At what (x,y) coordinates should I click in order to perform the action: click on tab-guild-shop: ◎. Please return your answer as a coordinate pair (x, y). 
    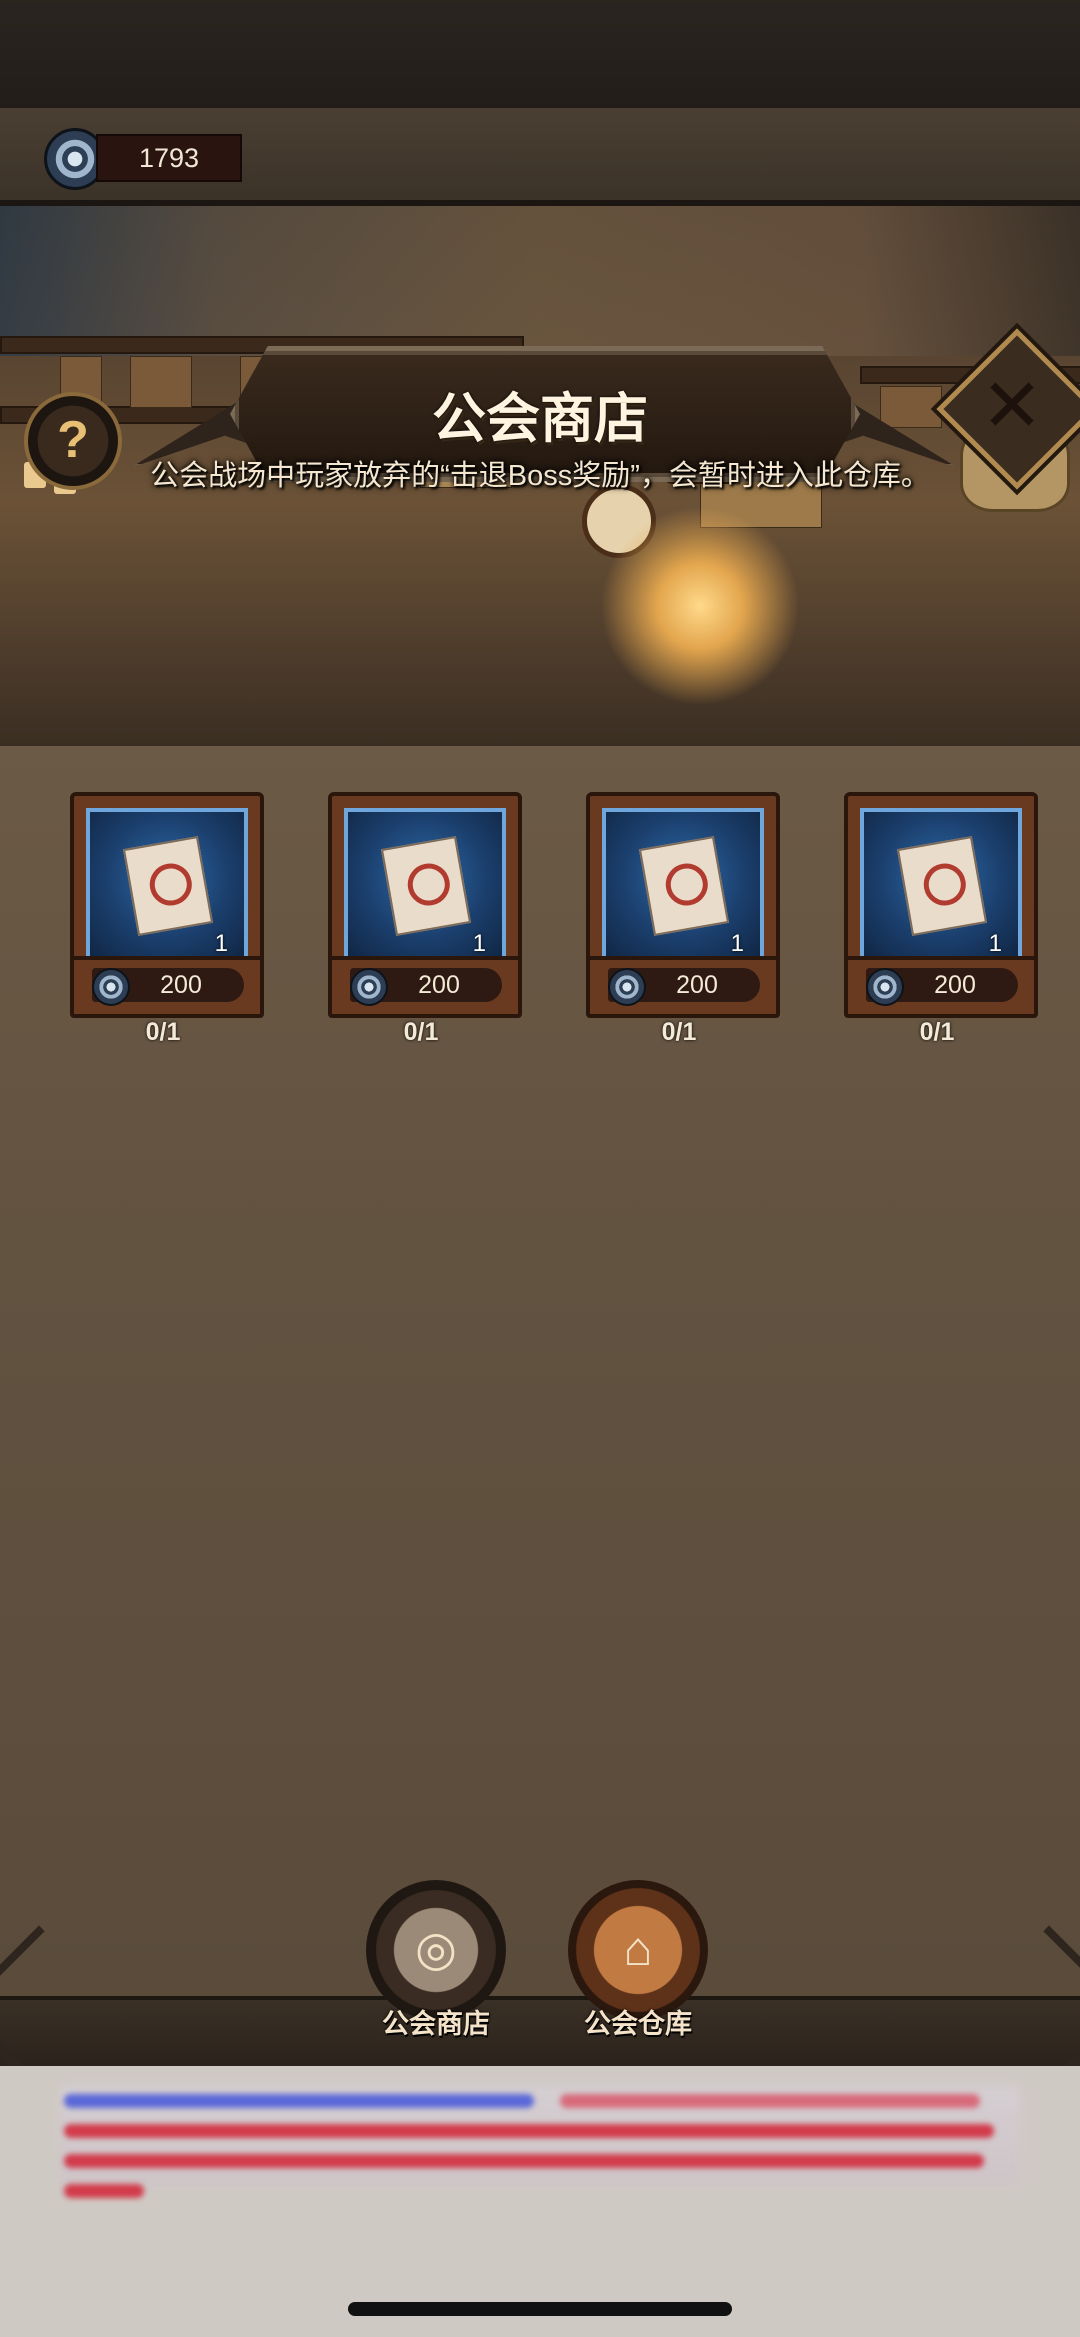
    Looking at the image, I should click on (436, 1950).